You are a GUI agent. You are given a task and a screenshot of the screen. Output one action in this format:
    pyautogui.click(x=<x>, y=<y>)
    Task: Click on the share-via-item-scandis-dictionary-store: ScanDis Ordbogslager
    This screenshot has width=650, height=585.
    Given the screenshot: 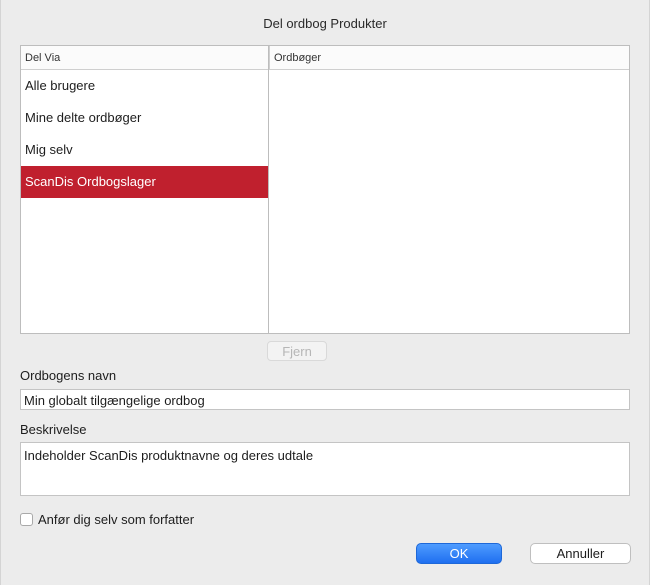 What is the action you would take?
    pyautogui.click(x=144, y=182)
    